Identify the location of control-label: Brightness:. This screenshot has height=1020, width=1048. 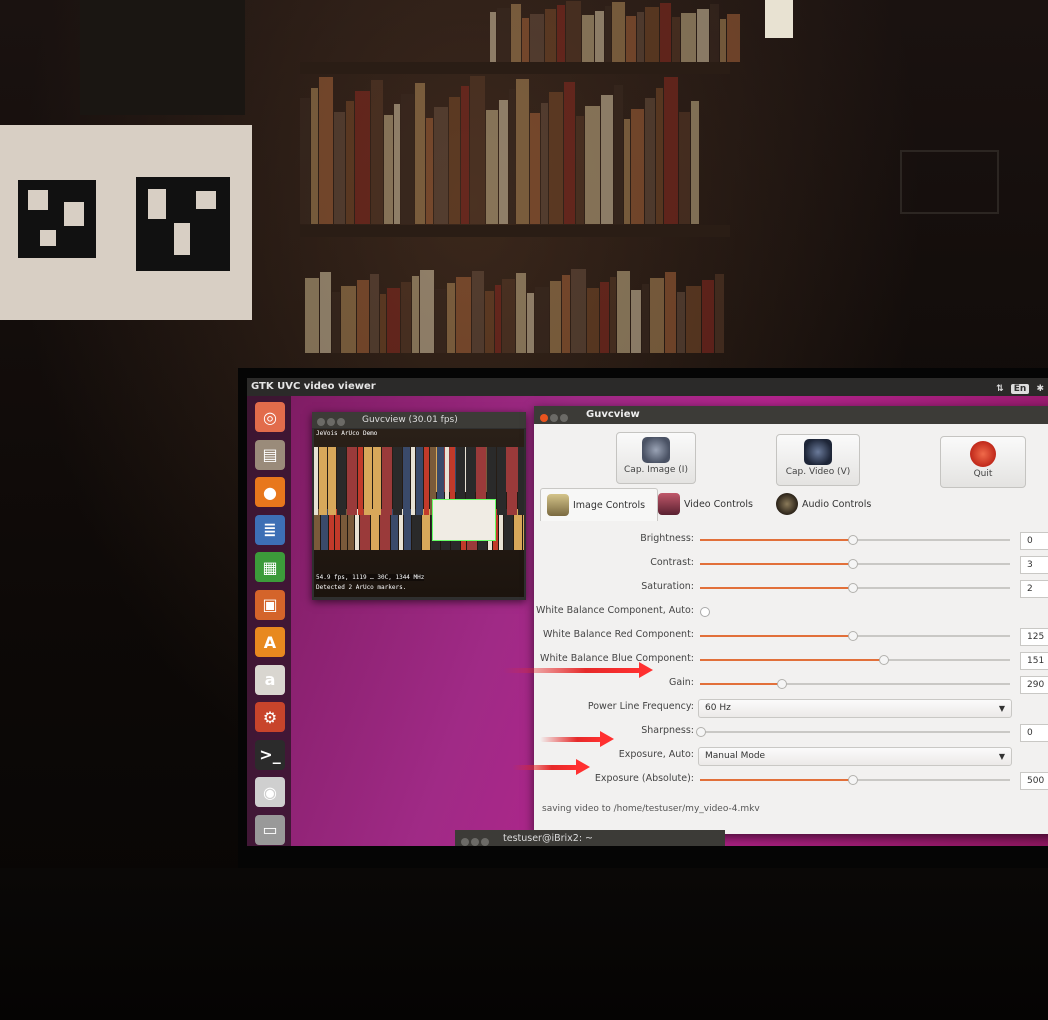
(667, 538).